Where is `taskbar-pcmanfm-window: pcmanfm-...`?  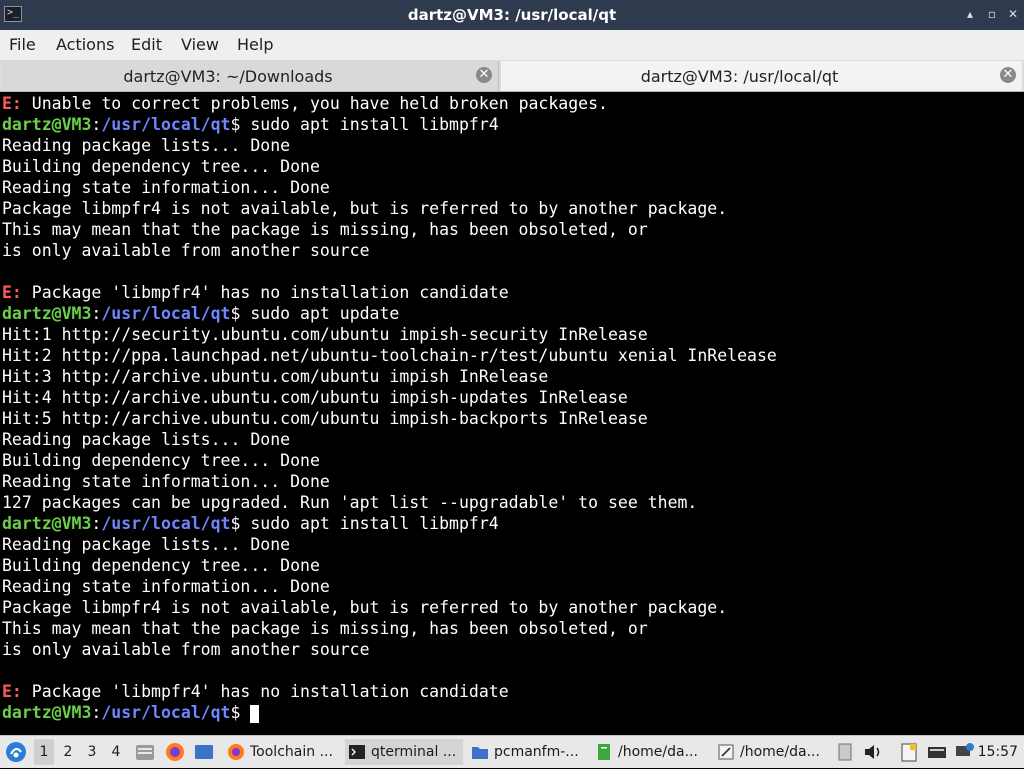 taskbar-pcmanfm-window: pcmanfm-... is located at coordinates (527, 752).